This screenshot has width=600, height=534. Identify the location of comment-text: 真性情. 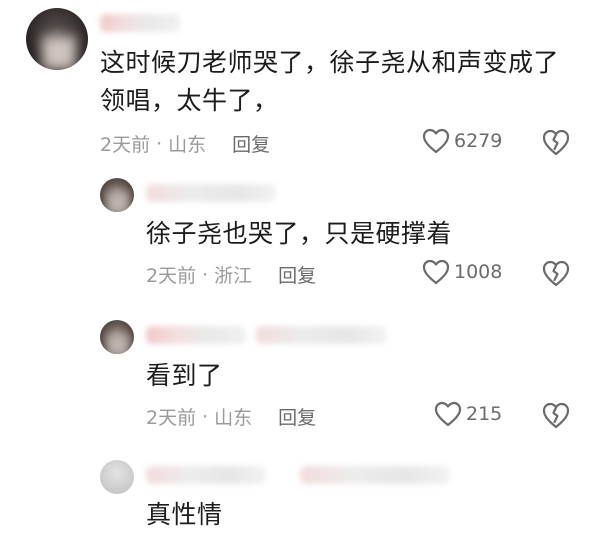
(184, 515).